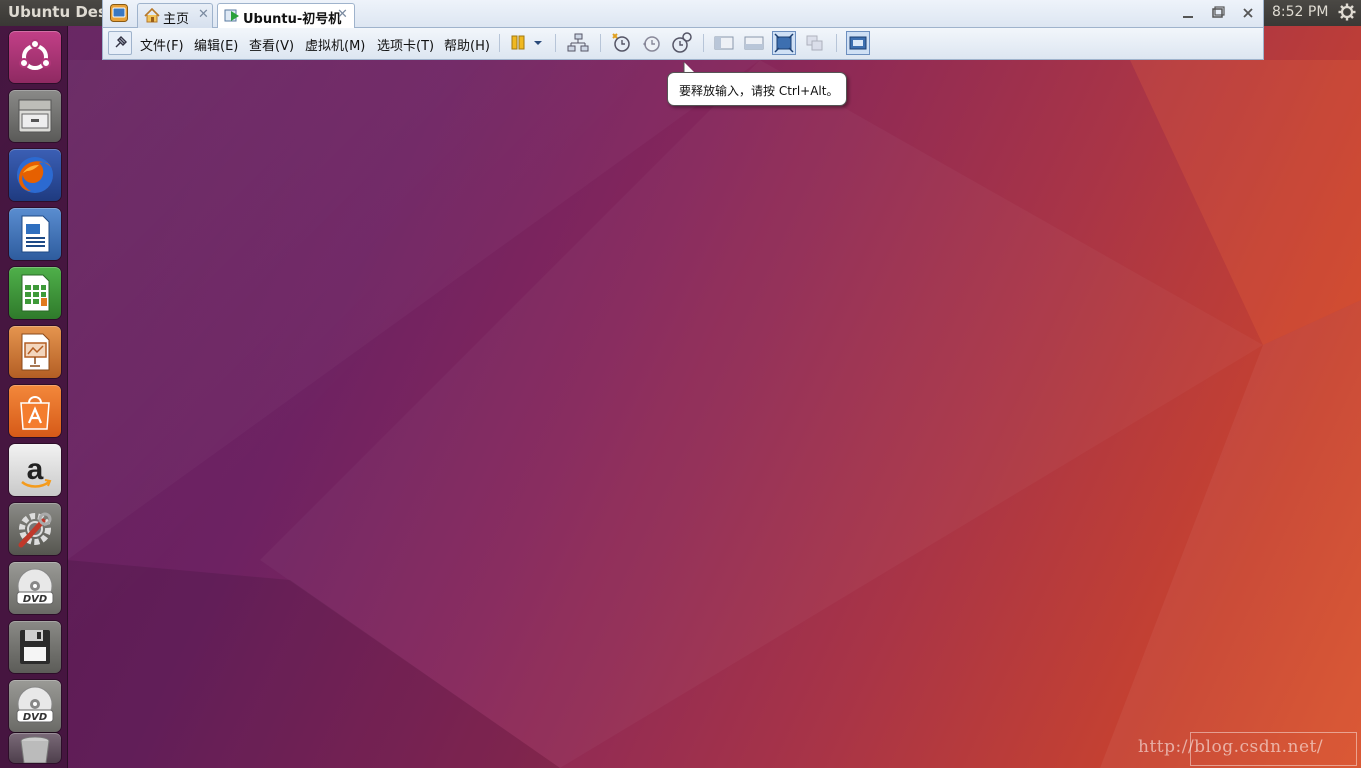 The width and height of the screenshot is (1361, 768). I want to click on panel-title: Ubuntu Desktop, so click(56, 12).